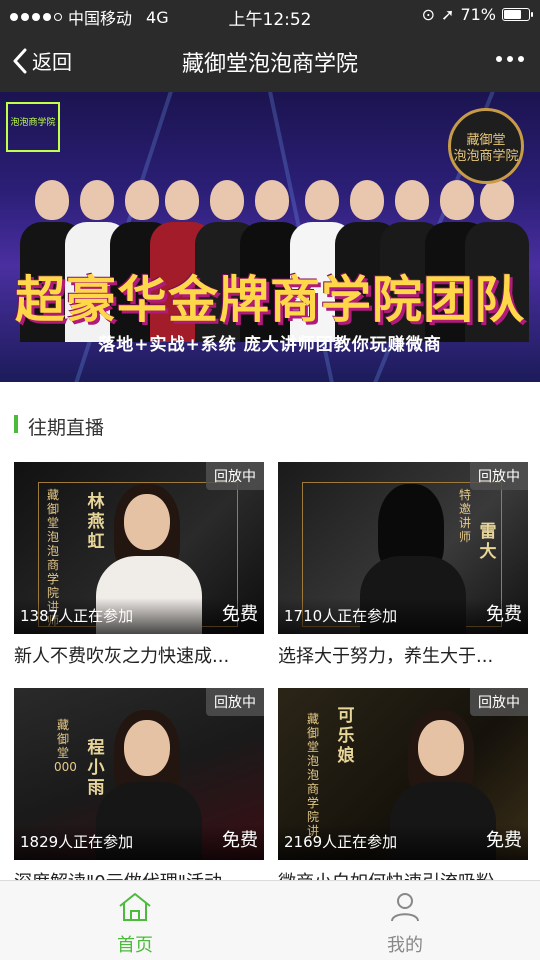 The height and width of the screenshot is (960, 540). What do you see at coordinates (16, 424) in the screenshot?
I see `section-accent-bar` at bounding box center [16, 424].